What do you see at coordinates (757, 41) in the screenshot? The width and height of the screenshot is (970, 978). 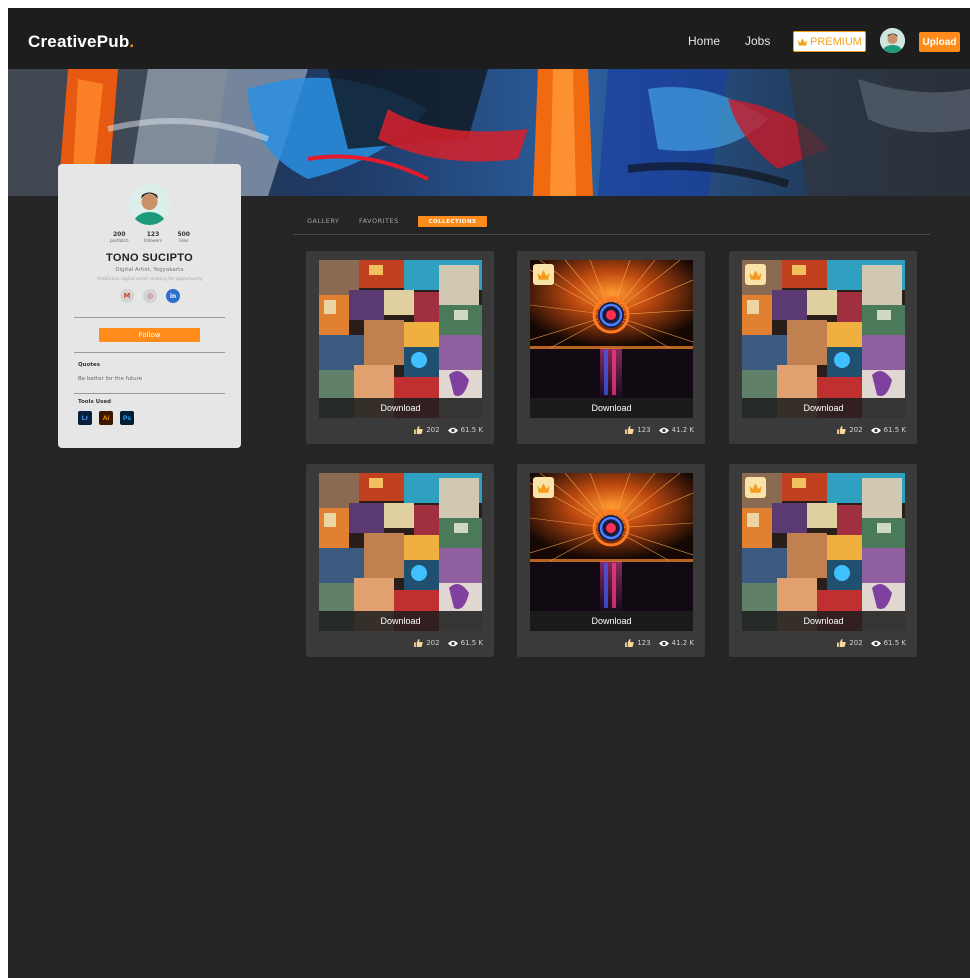 I see `nav-jobs: Jobs` at bounding box center [757, 41].